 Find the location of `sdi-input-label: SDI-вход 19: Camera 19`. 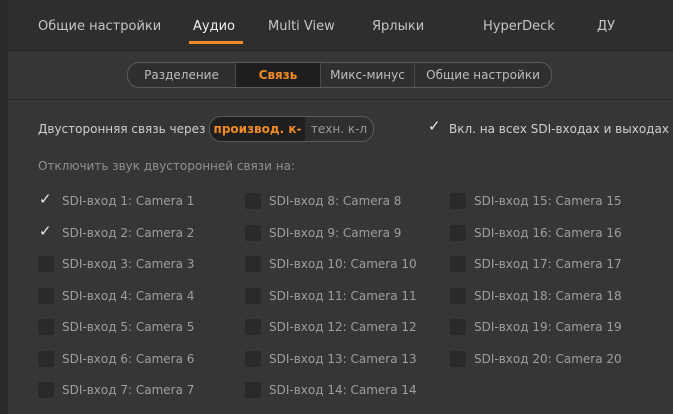

sdi-input-label: SDI-вход 19: Camera 19 is located at coordinates (548, 327).